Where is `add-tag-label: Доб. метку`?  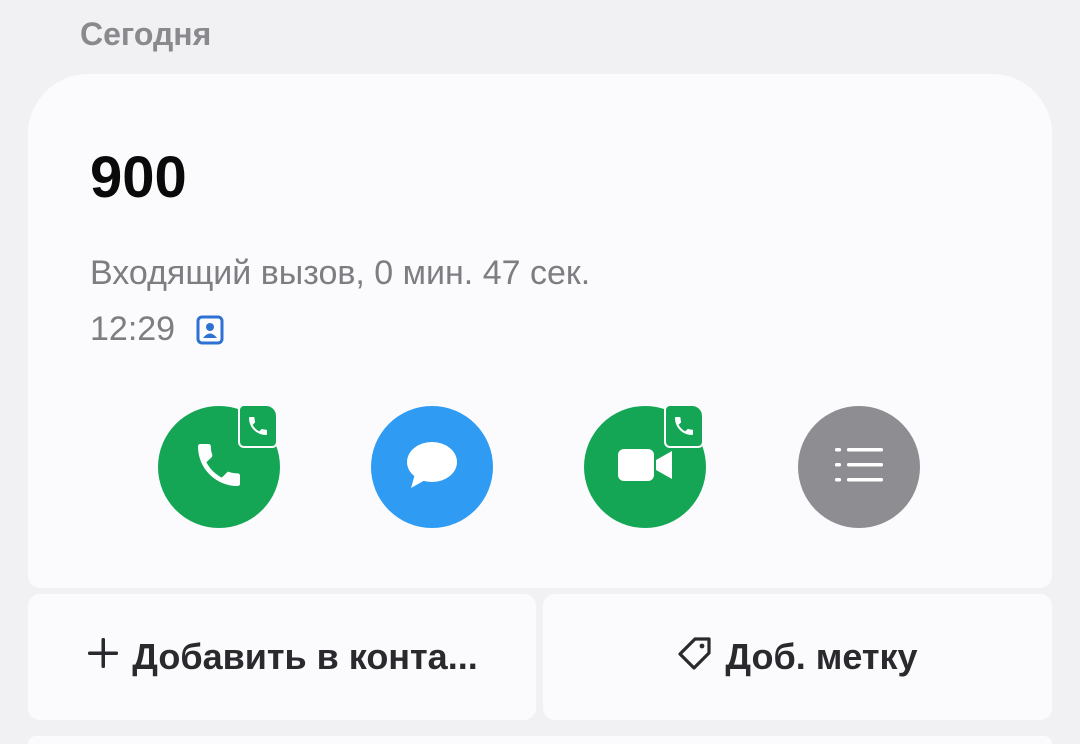
add-tag-label: Доб. метку is located at coordinates (821, 656).